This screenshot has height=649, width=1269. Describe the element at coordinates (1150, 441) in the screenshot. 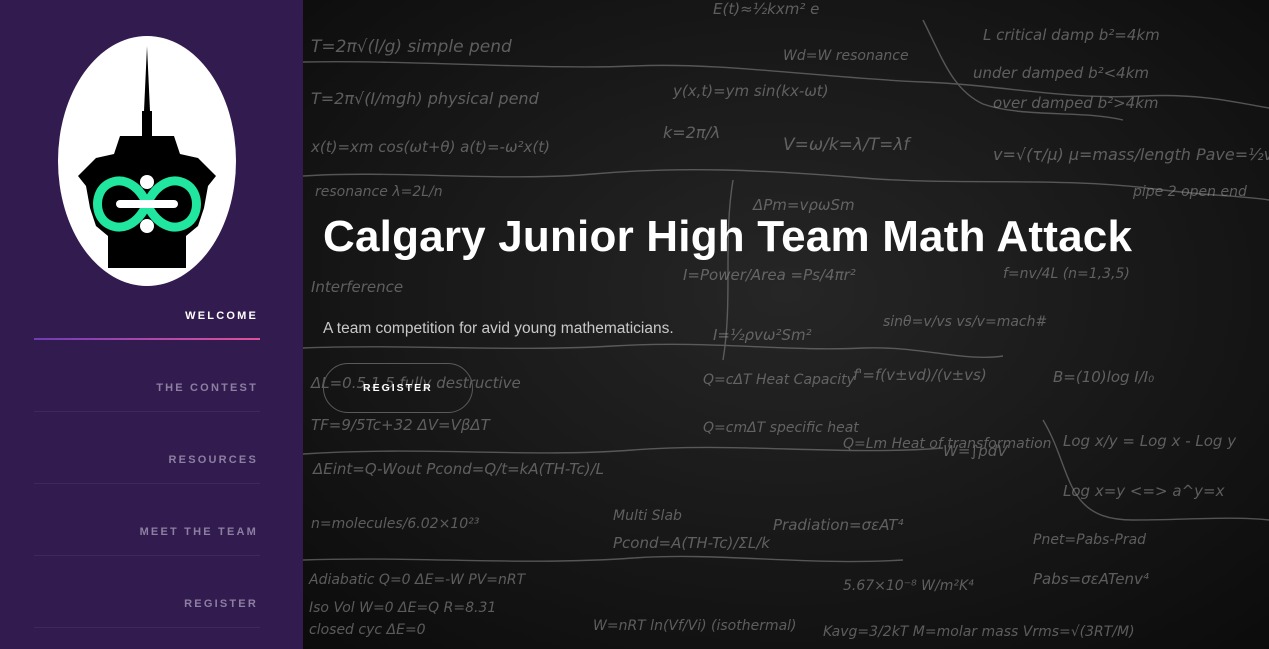

I see `svg-text: Log x/y = Log x - Log y` at that location.